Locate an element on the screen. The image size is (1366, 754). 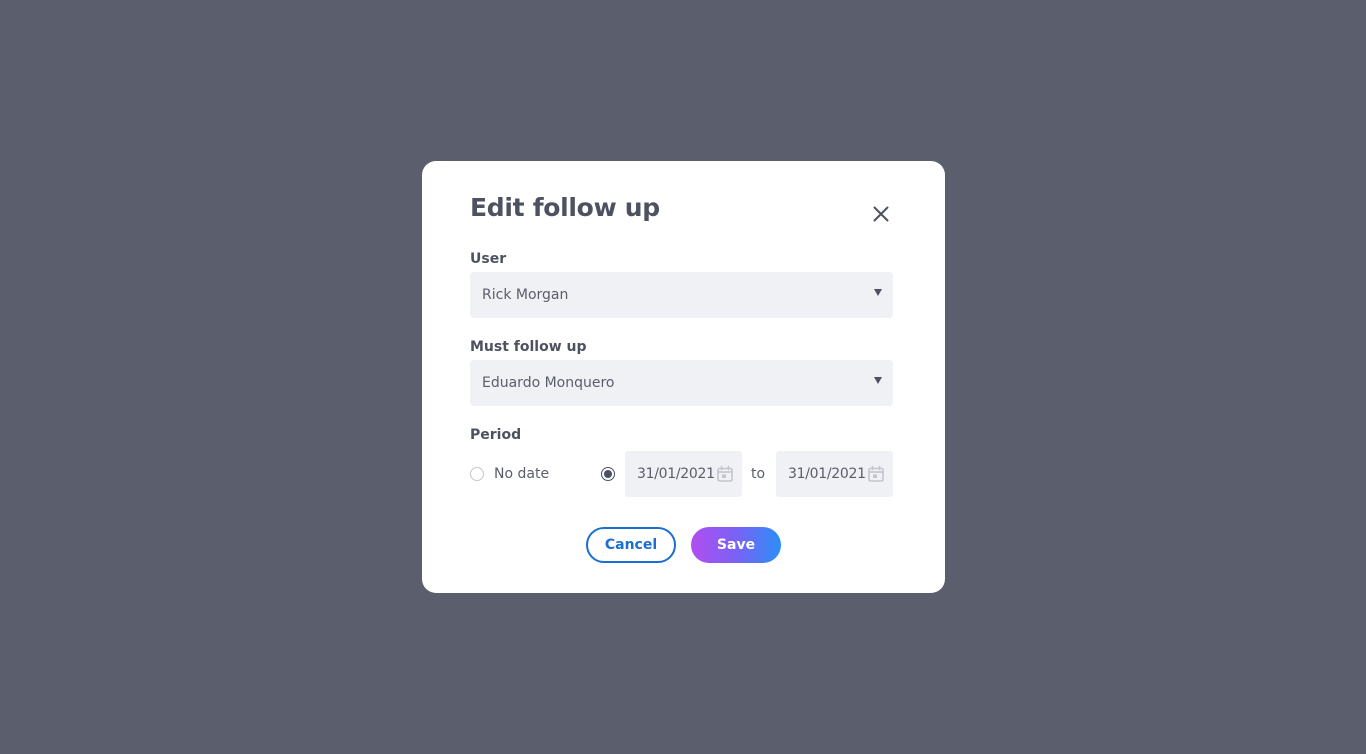
start-date-input: 31/01/2021 is located at coordinates (683, 474).